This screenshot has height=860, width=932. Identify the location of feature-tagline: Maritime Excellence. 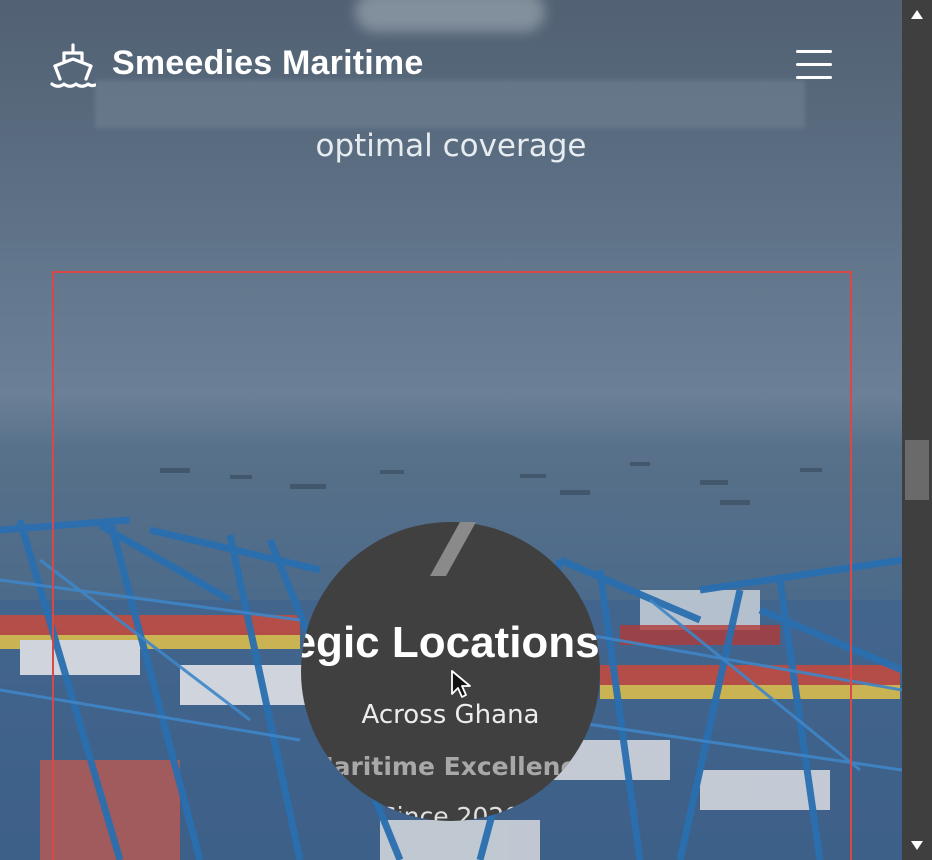
(450, 766).